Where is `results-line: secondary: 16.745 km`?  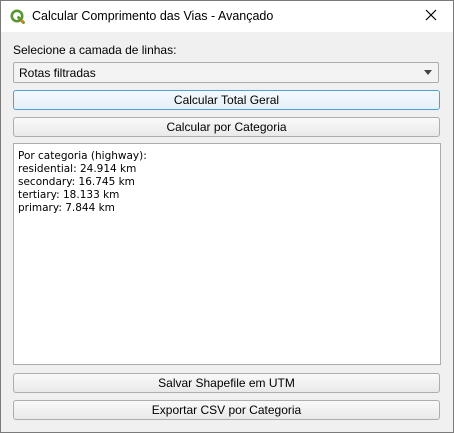
results-line: secondary: 16.745 km is located at coordinates (76, 182).